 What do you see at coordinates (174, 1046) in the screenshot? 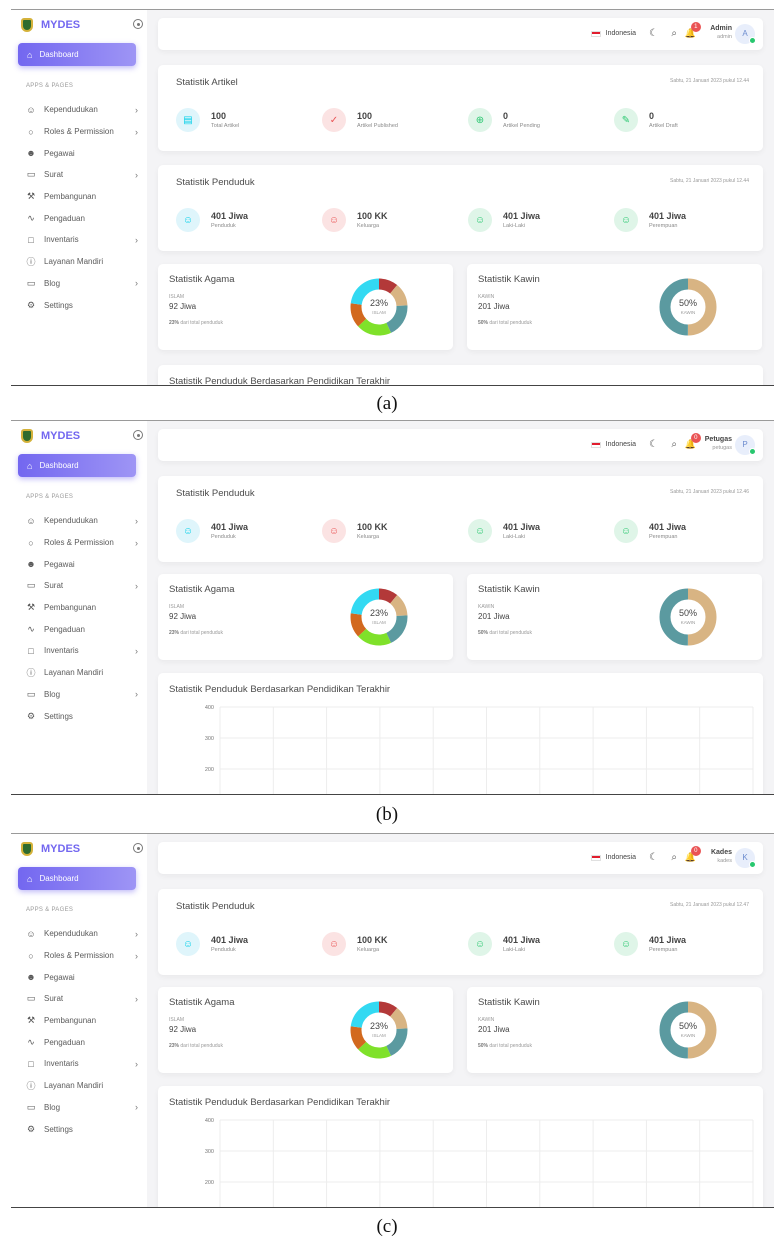
I see `percentage-value: 23%` at bounding box center [174, 1046].